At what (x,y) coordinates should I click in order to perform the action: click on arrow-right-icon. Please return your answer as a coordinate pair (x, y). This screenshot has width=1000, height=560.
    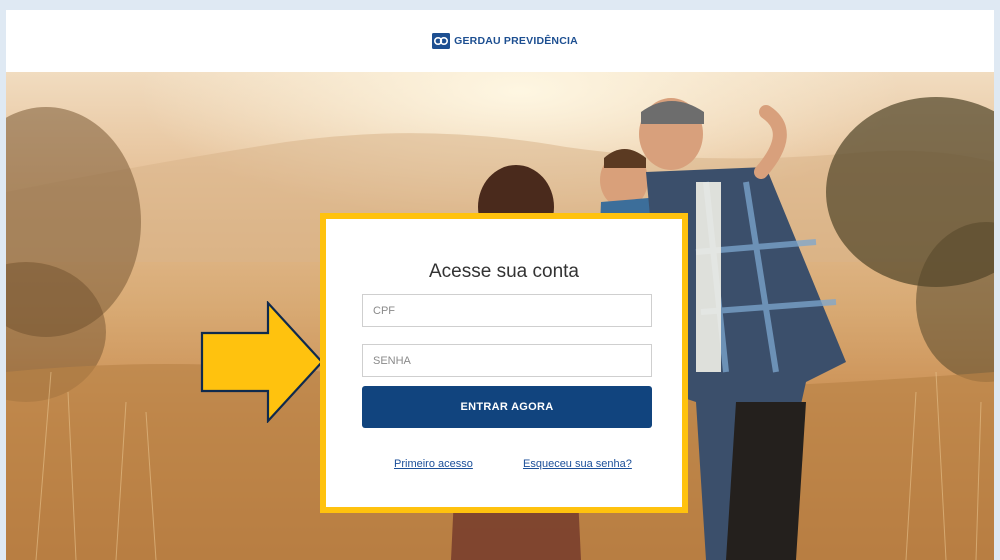
    Looking at the image, I should click on (262, 362).